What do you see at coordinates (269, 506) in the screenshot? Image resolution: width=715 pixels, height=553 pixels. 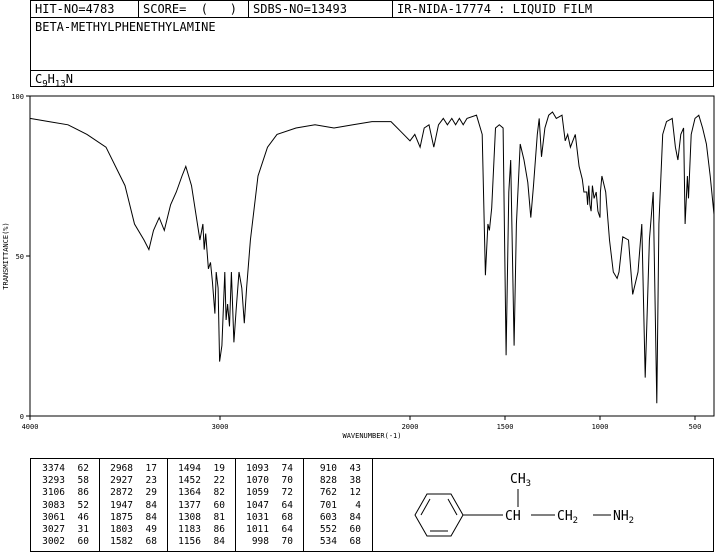 I see `peak-row: 1047 64` at bounding box center [269, 506].